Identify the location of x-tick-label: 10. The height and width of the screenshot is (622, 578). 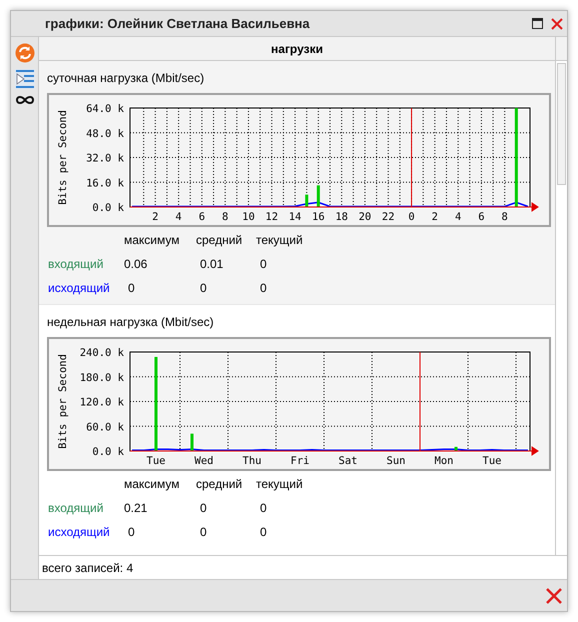
(248, 217).